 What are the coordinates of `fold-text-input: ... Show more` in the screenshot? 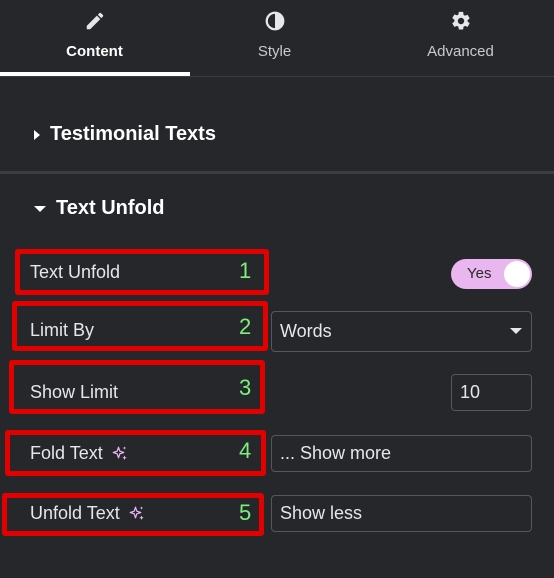 It's located at (401, 453).